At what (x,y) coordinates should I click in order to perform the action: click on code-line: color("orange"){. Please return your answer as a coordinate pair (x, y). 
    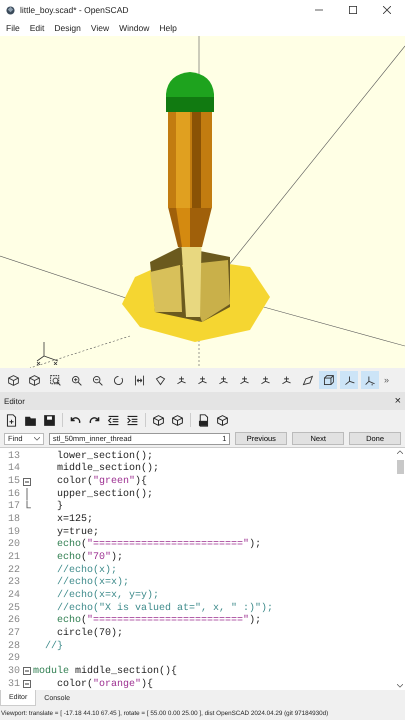
    Looking at the image, I should click on (105, 684).